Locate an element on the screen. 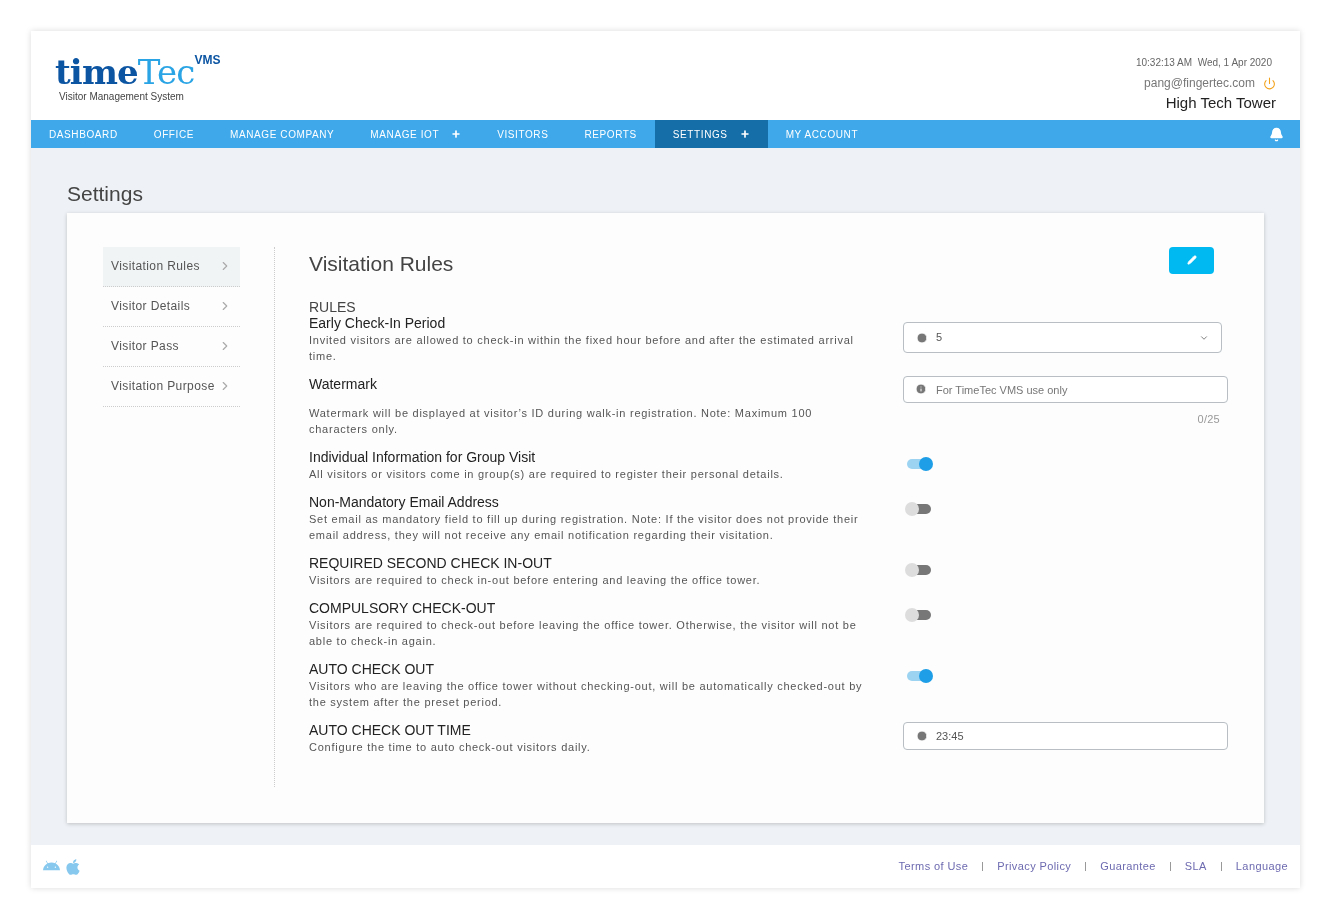 This screenshot has height=924, width=1326. nav-tab: MY ACCOUNT is located at coordinates (822, 134).